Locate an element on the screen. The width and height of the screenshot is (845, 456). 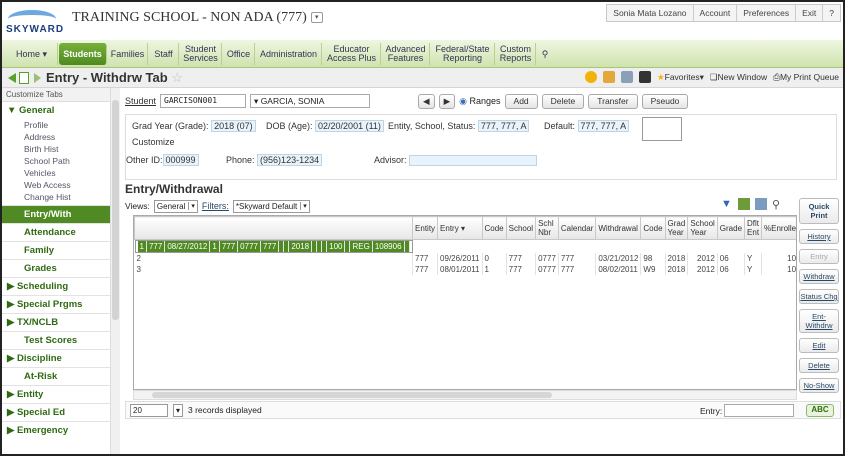
column-header: Schl Nbr is located at coordinates (547, 228).